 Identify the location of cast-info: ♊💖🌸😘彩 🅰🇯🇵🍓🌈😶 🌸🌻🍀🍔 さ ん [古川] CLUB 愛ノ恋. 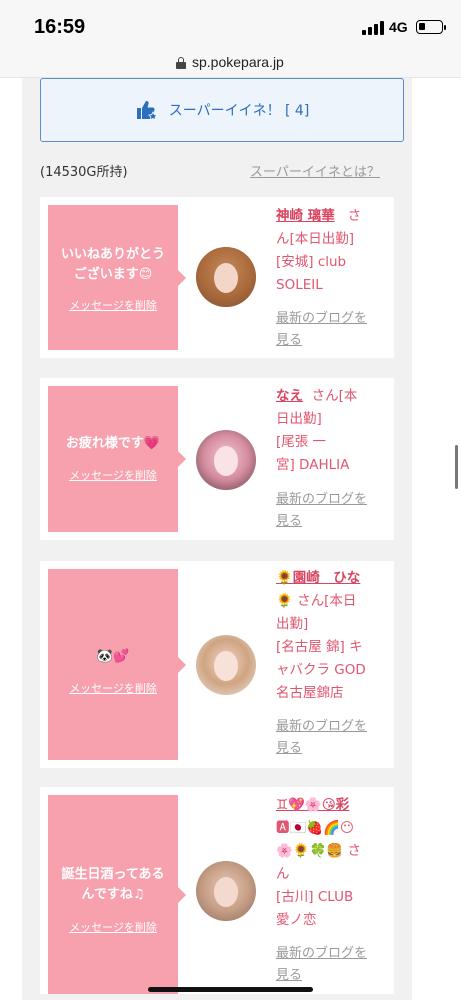
(319, 862).